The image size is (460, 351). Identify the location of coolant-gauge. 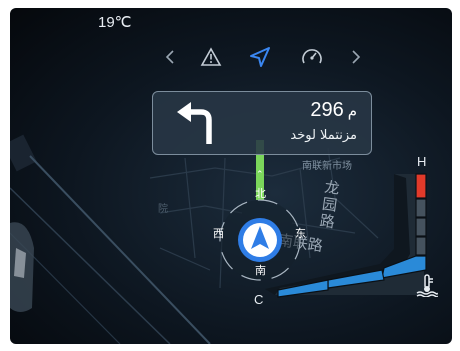
(346, 235).